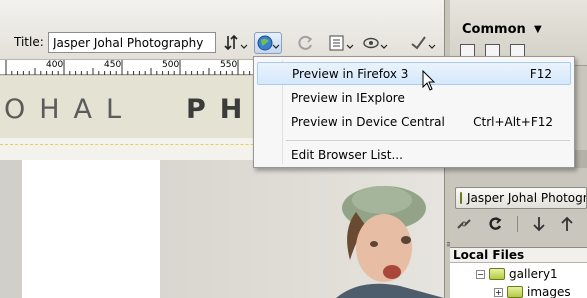 This screenshot has width=587, height=298. I want to click on menu-item-shortcut: F12, so click(540, 73).